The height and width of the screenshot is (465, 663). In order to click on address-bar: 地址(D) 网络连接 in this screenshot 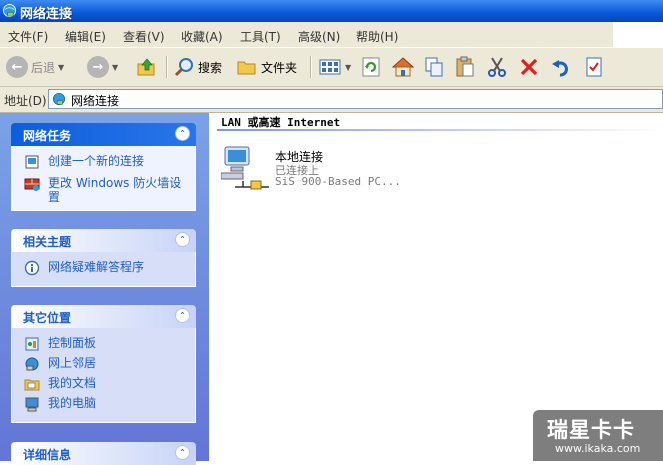, I will do `click(331, 100)`.